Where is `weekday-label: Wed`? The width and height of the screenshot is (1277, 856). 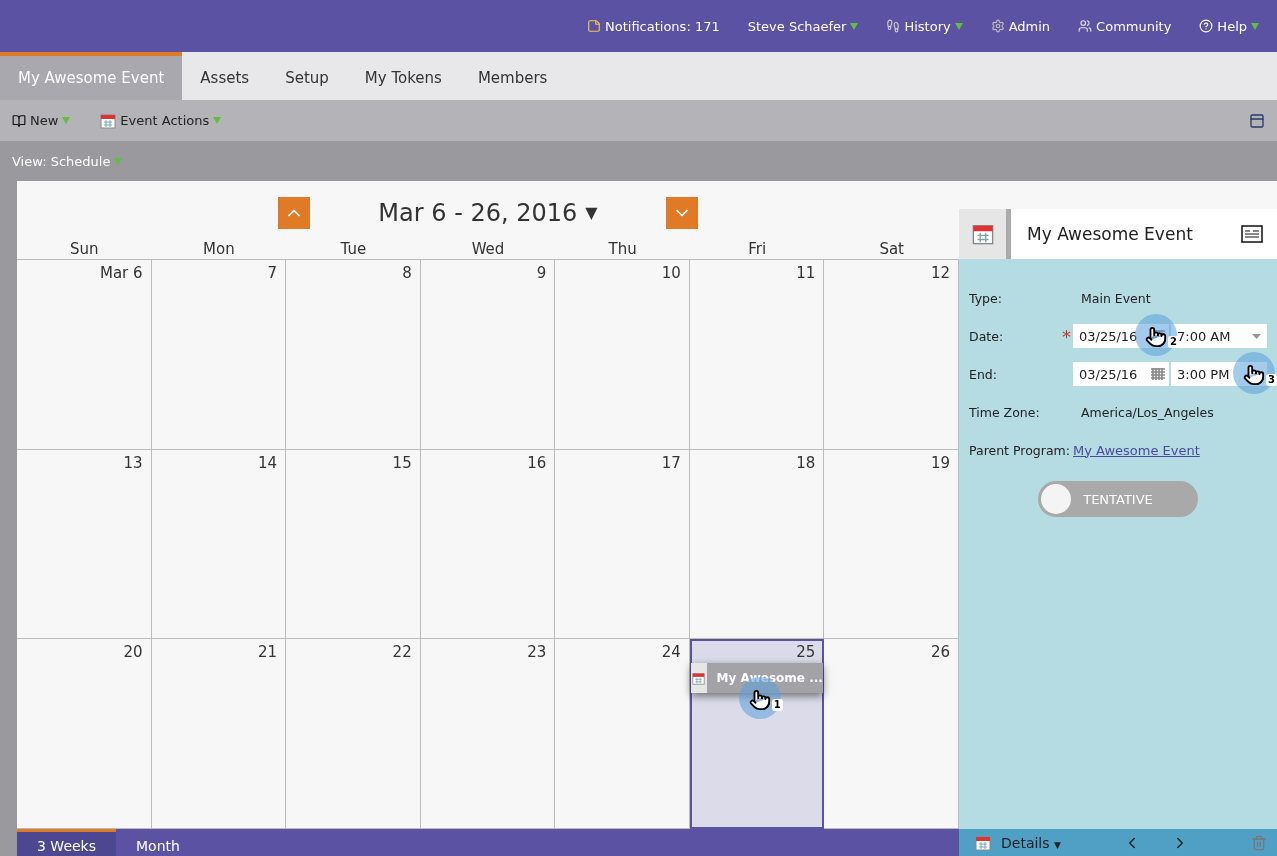 weekday-label: Wed is located at coordinates (488, 249).